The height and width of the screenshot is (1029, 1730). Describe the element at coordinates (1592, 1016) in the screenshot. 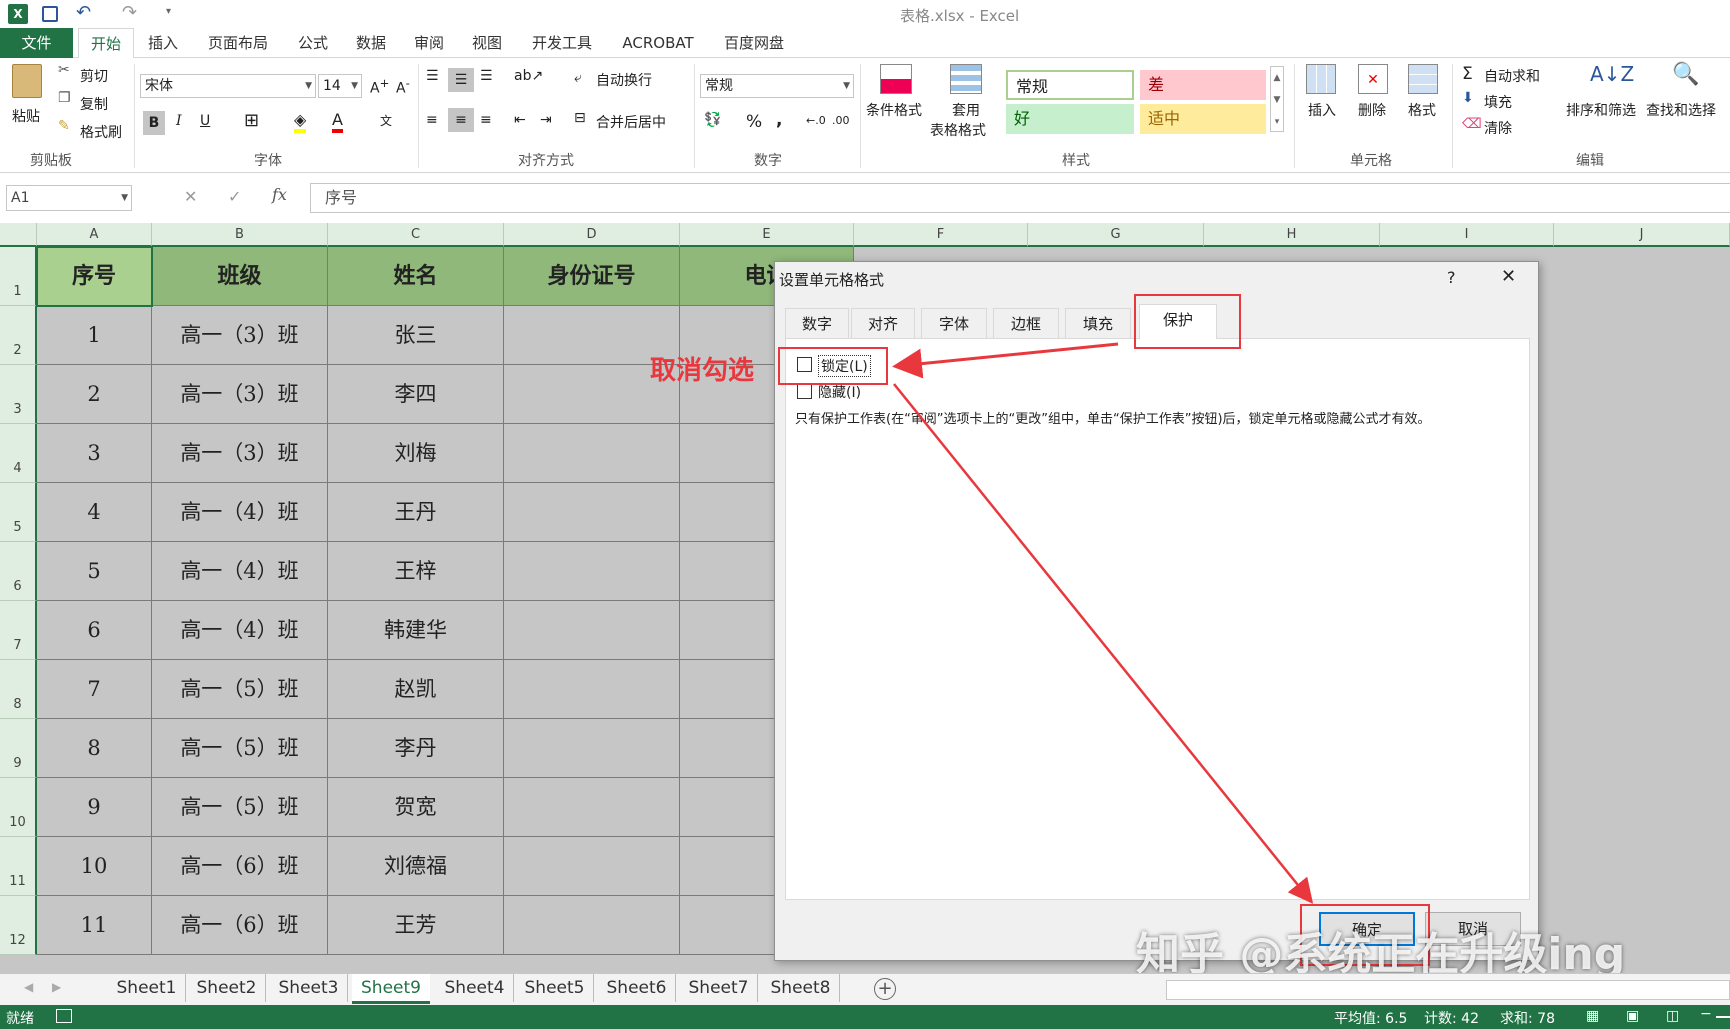

I see `normal-view-icon: ▦` at that location.